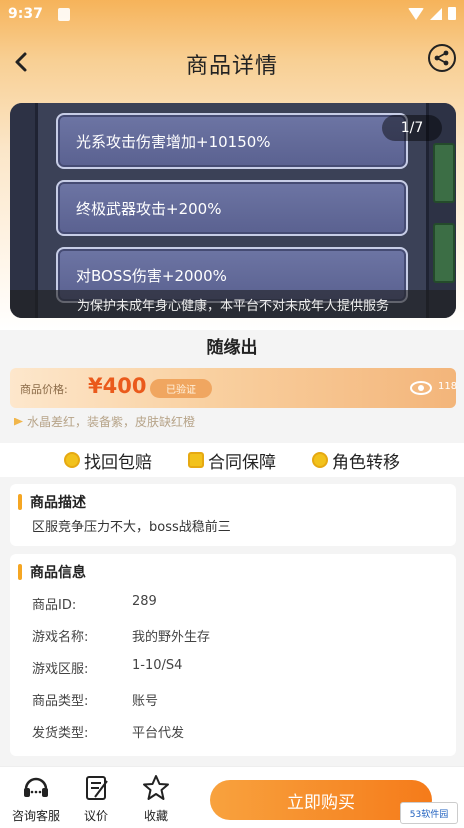 This screenshot has height=828, width=464. What do you see at coordinates (60, 669) in the screenshot?
I see `info-key: 游戏区服:` at bounding box center [60, 669].